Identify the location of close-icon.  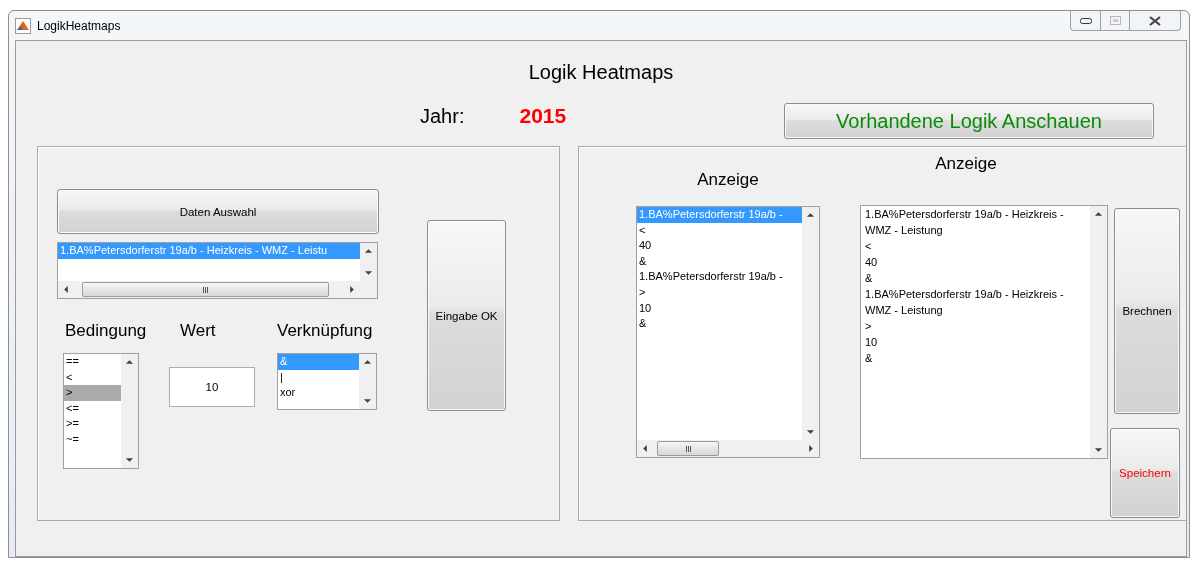
(1155, 20).